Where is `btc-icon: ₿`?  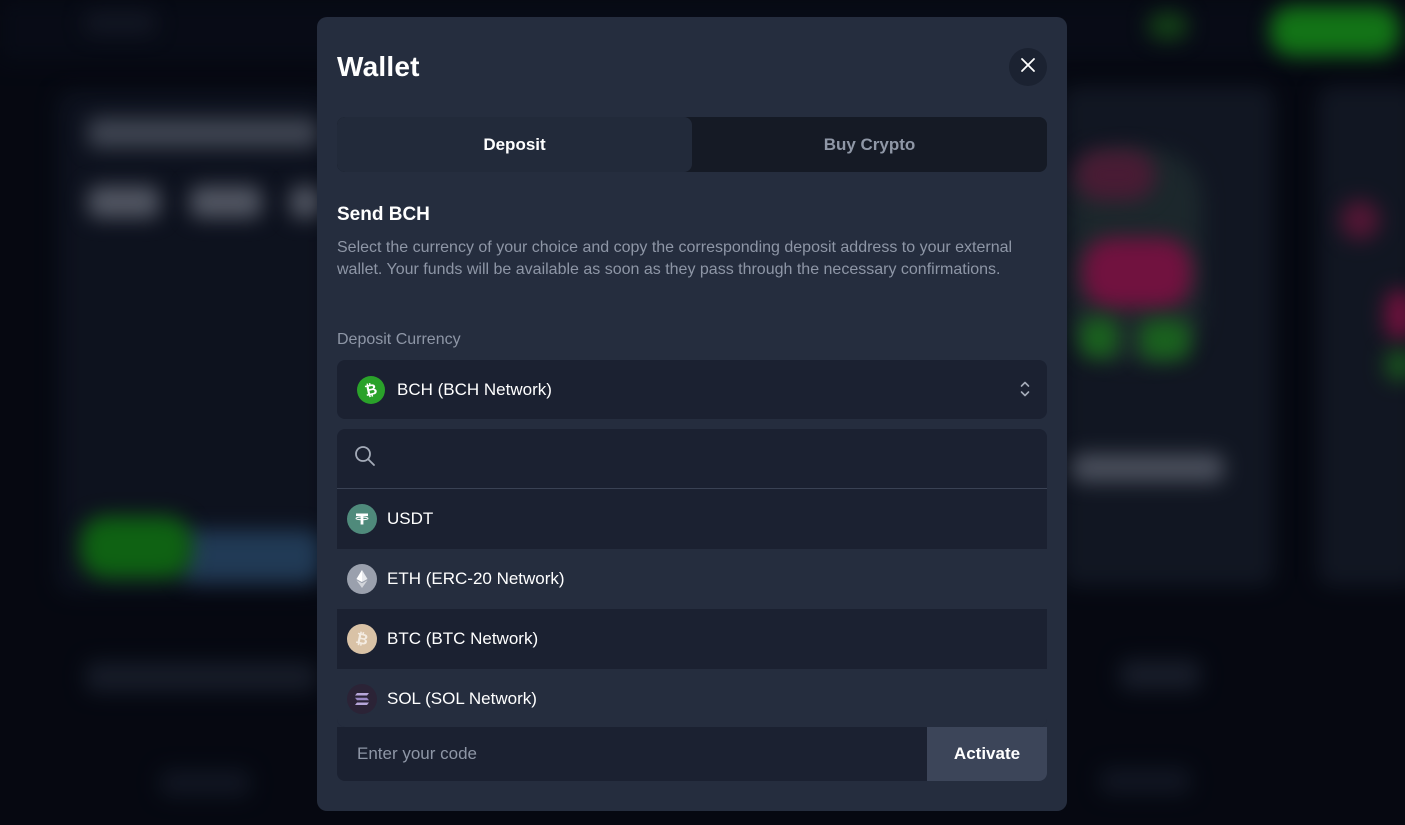
btc-icon: ₿ is located at coordinates (362, 639).